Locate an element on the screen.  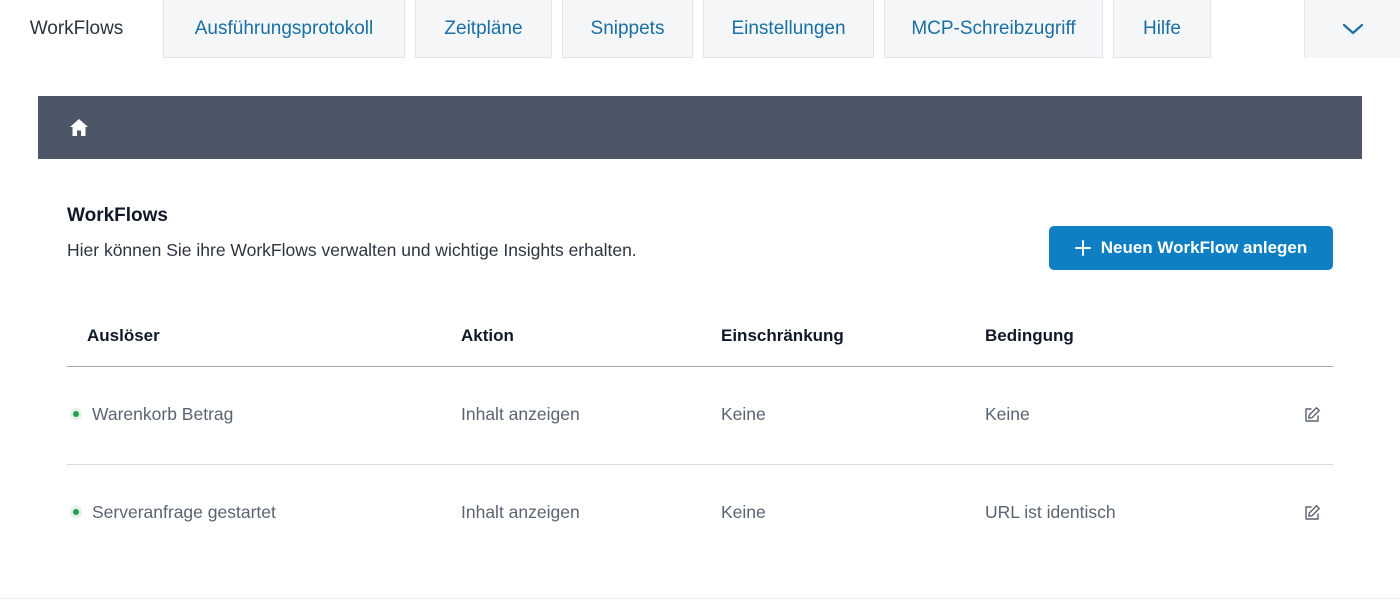
tab-hilfe: Hilfe is located at coordinates (1162, 29).